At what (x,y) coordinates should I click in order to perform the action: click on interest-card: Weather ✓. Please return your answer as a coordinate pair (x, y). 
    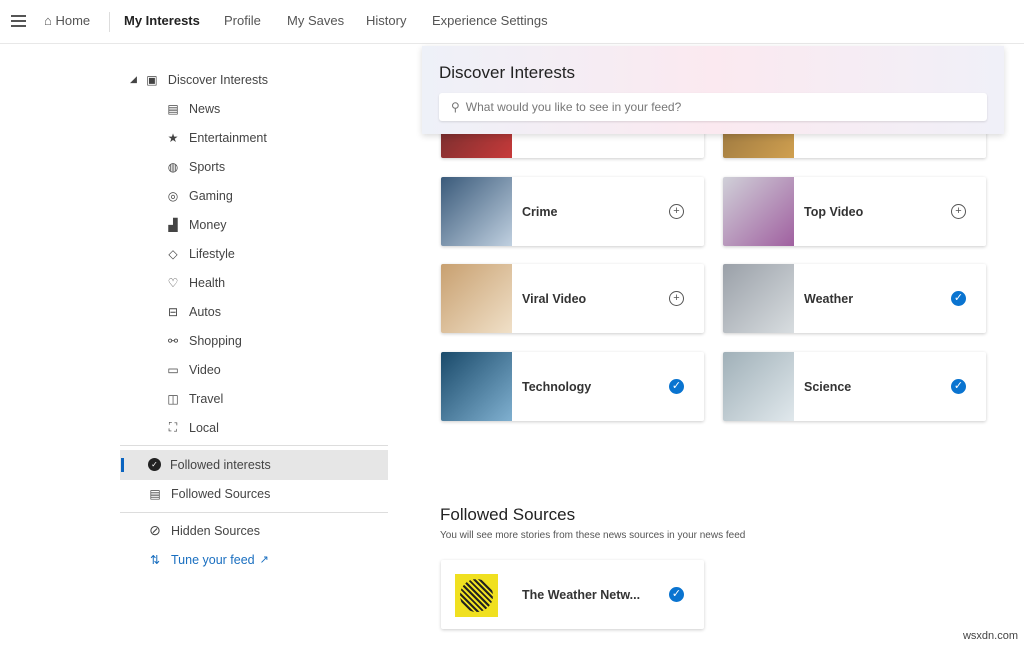
    Looking at the image, I should click on (854, 298).